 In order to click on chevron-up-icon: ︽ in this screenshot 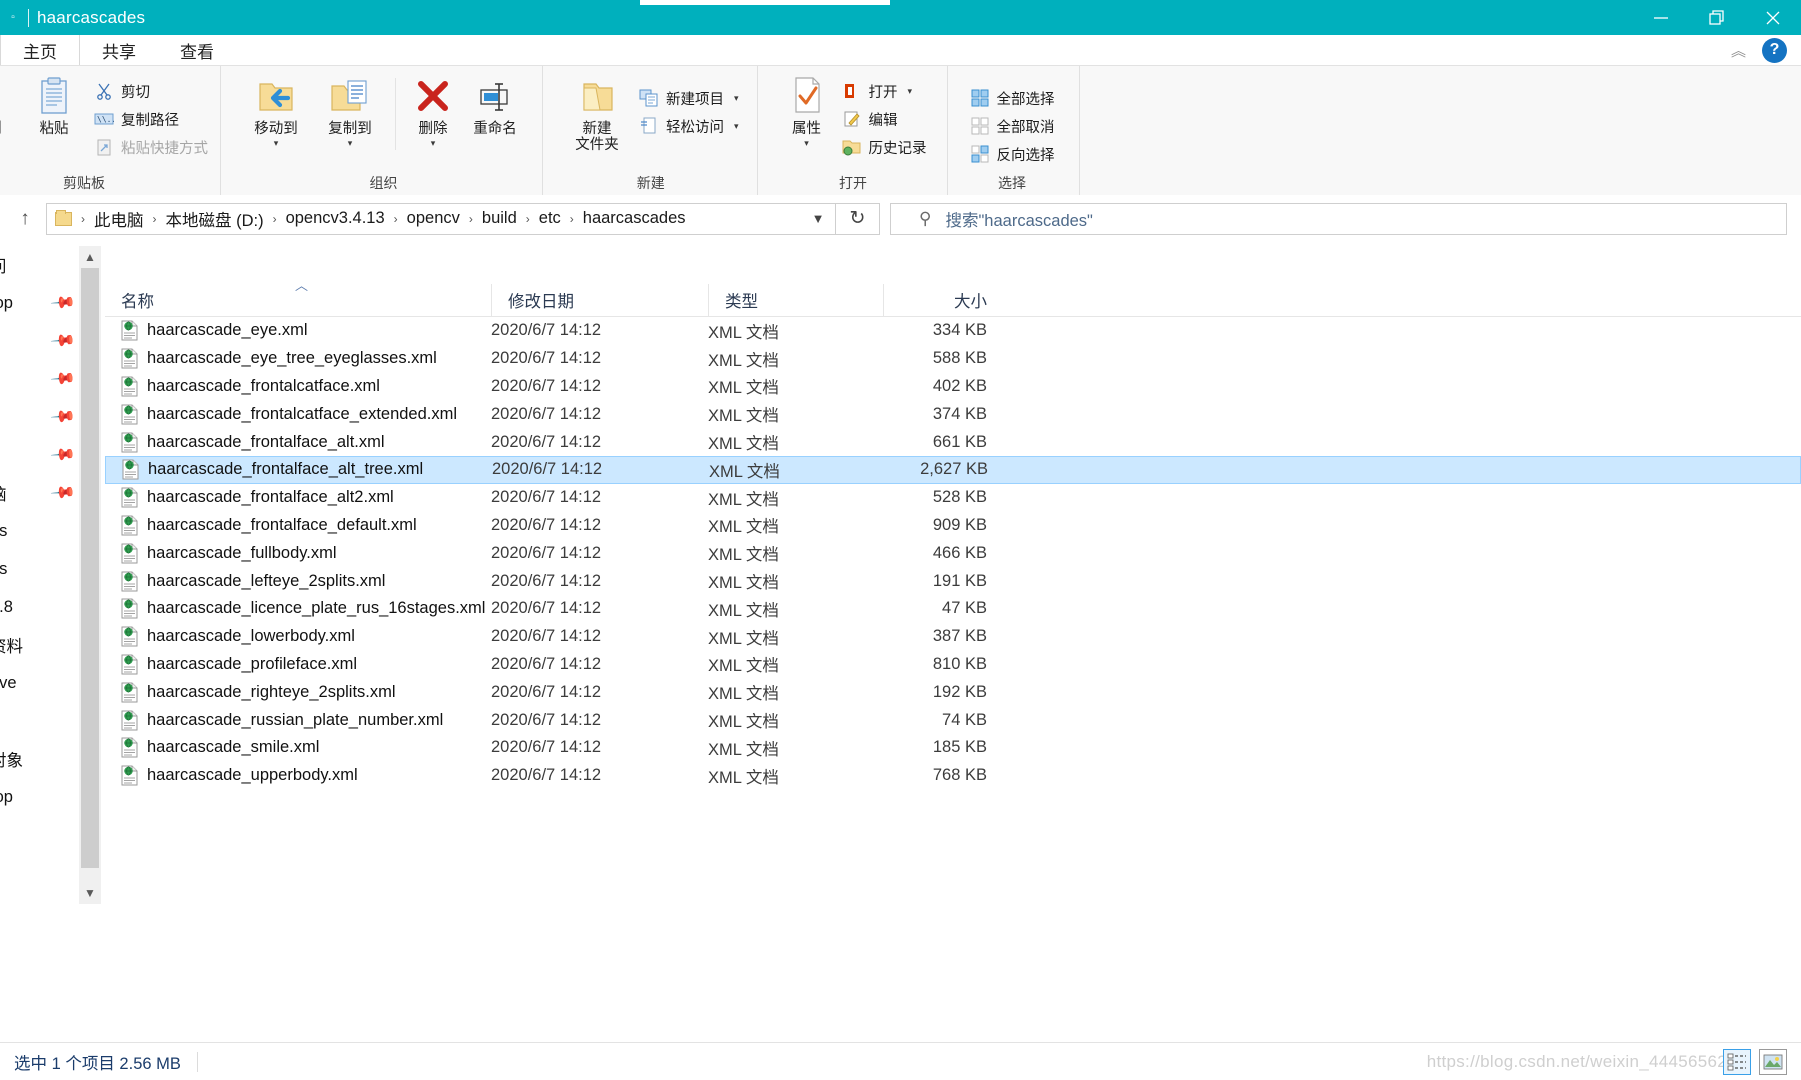, I will do `click(1738, 50)`.